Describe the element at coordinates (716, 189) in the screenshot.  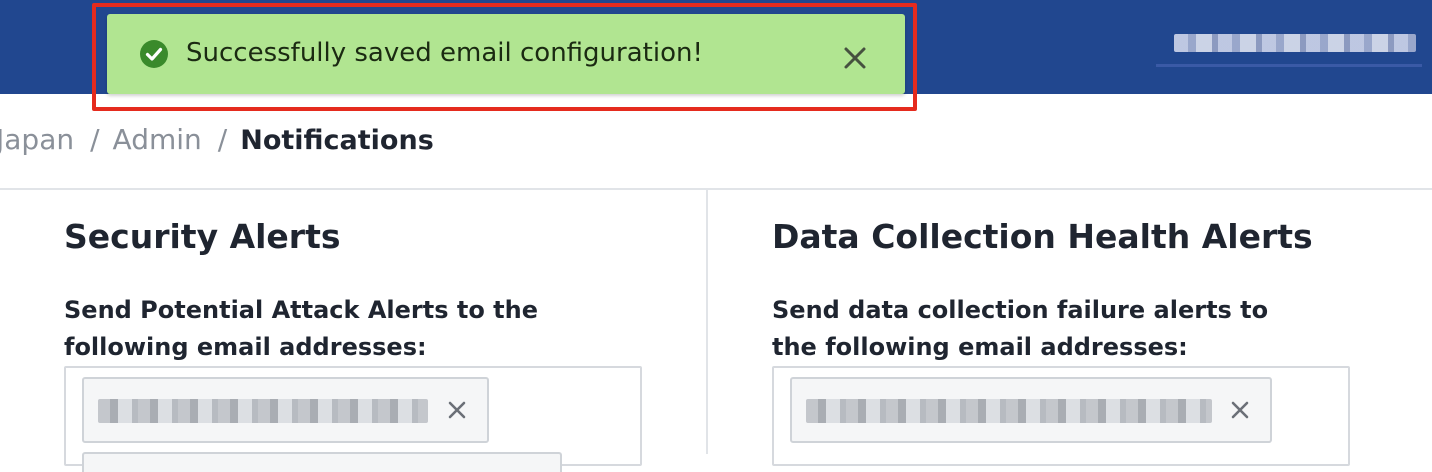
I see `breadcrumb-divider` at that location.